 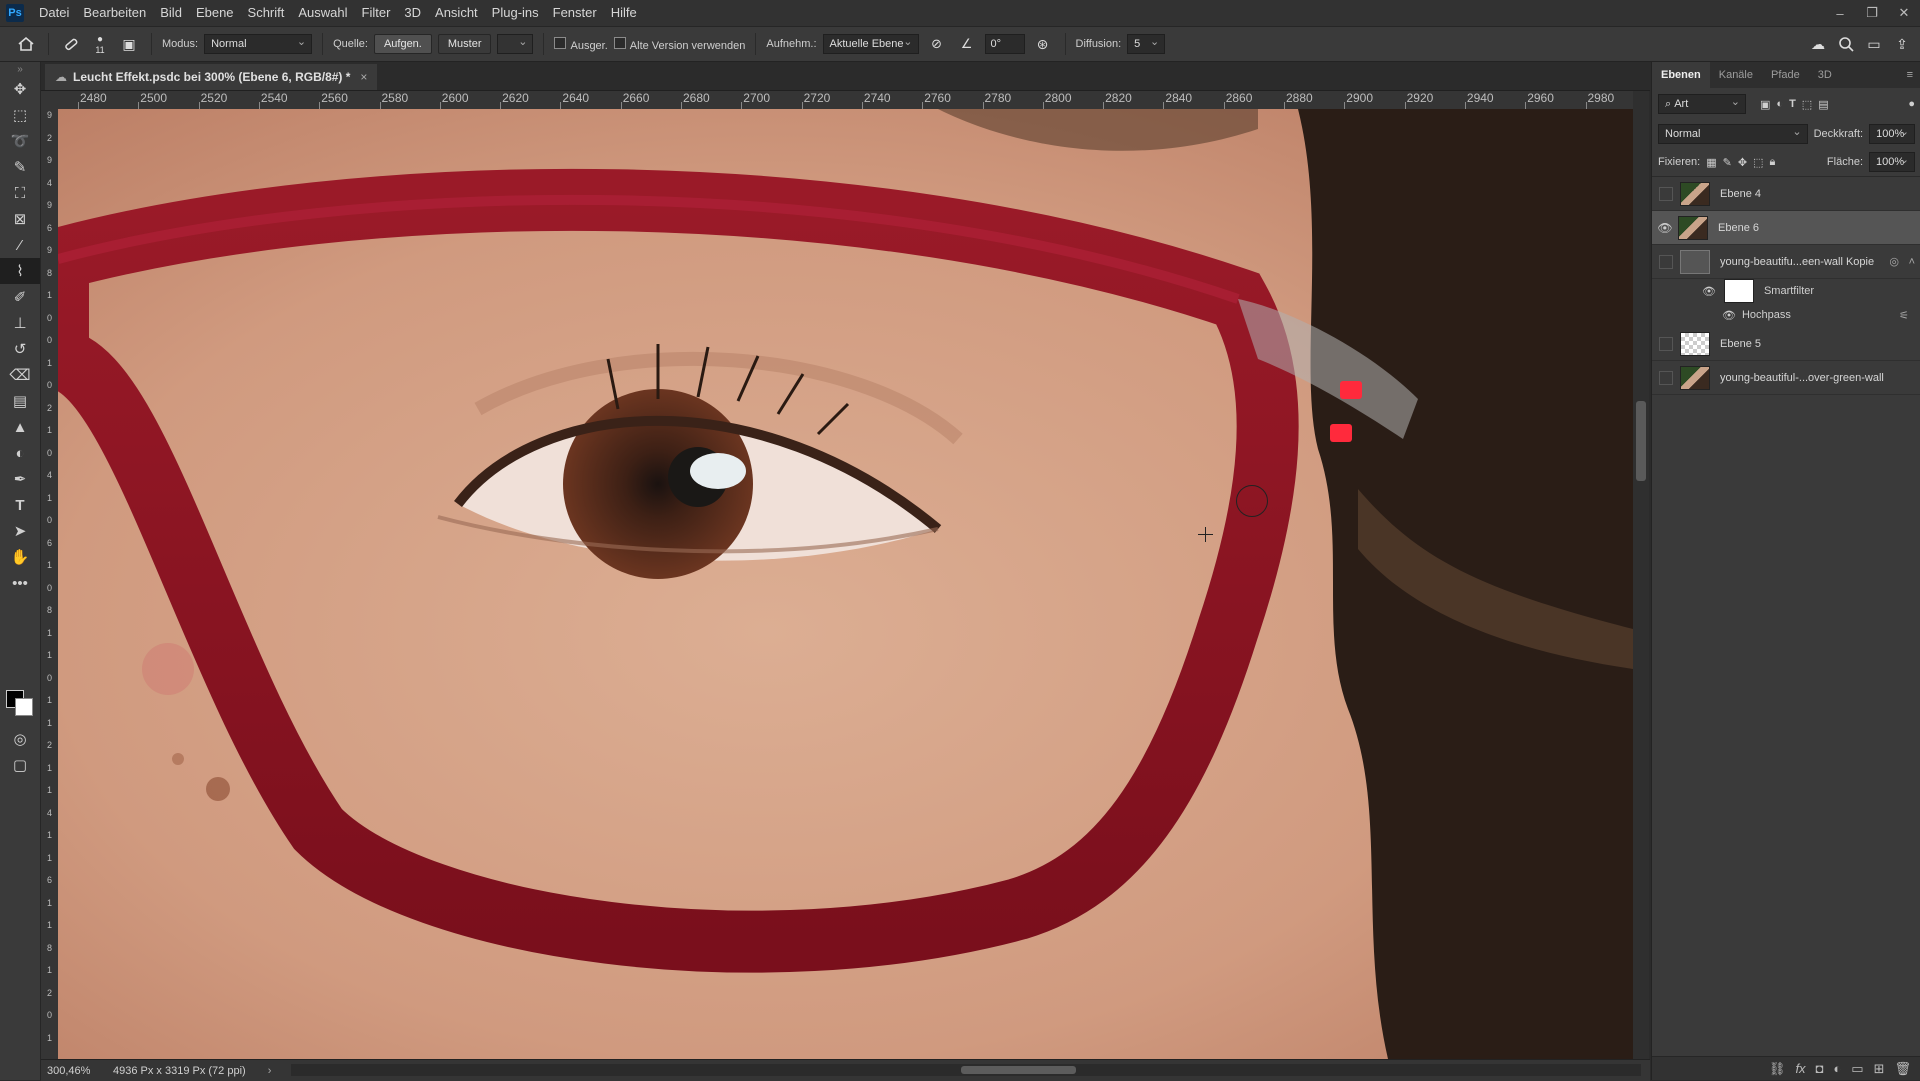 I want to click on smartfilter-row: 👁︎ Smartfilter, so click(x=1786, y=291).